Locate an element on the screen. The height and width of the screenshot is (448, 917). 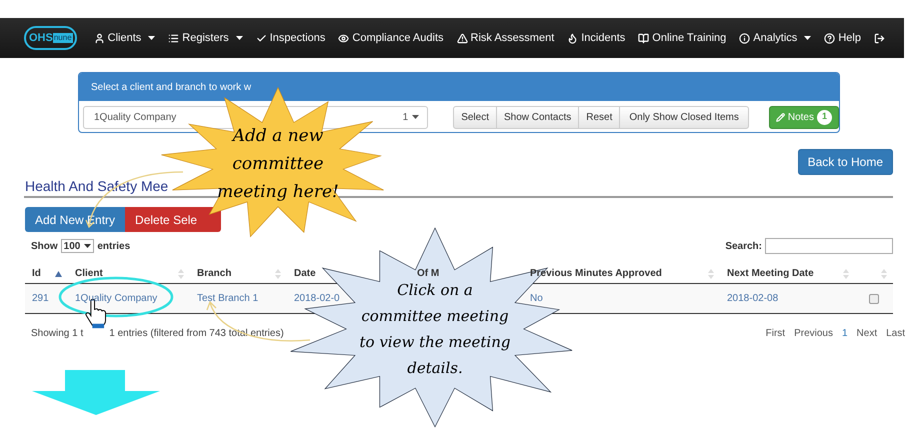
nav-link: Incidents is located at coordinates (596, 38).